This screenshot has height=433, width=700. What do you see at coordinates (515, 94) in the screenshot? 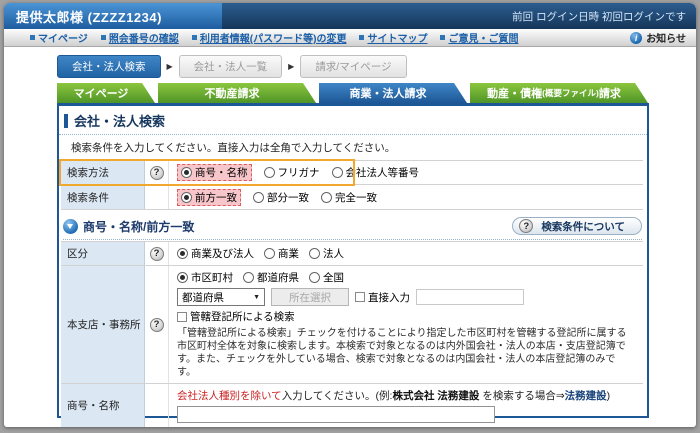
I see `tab-label-part: 動産・債権` at bounding box center [515, 94].